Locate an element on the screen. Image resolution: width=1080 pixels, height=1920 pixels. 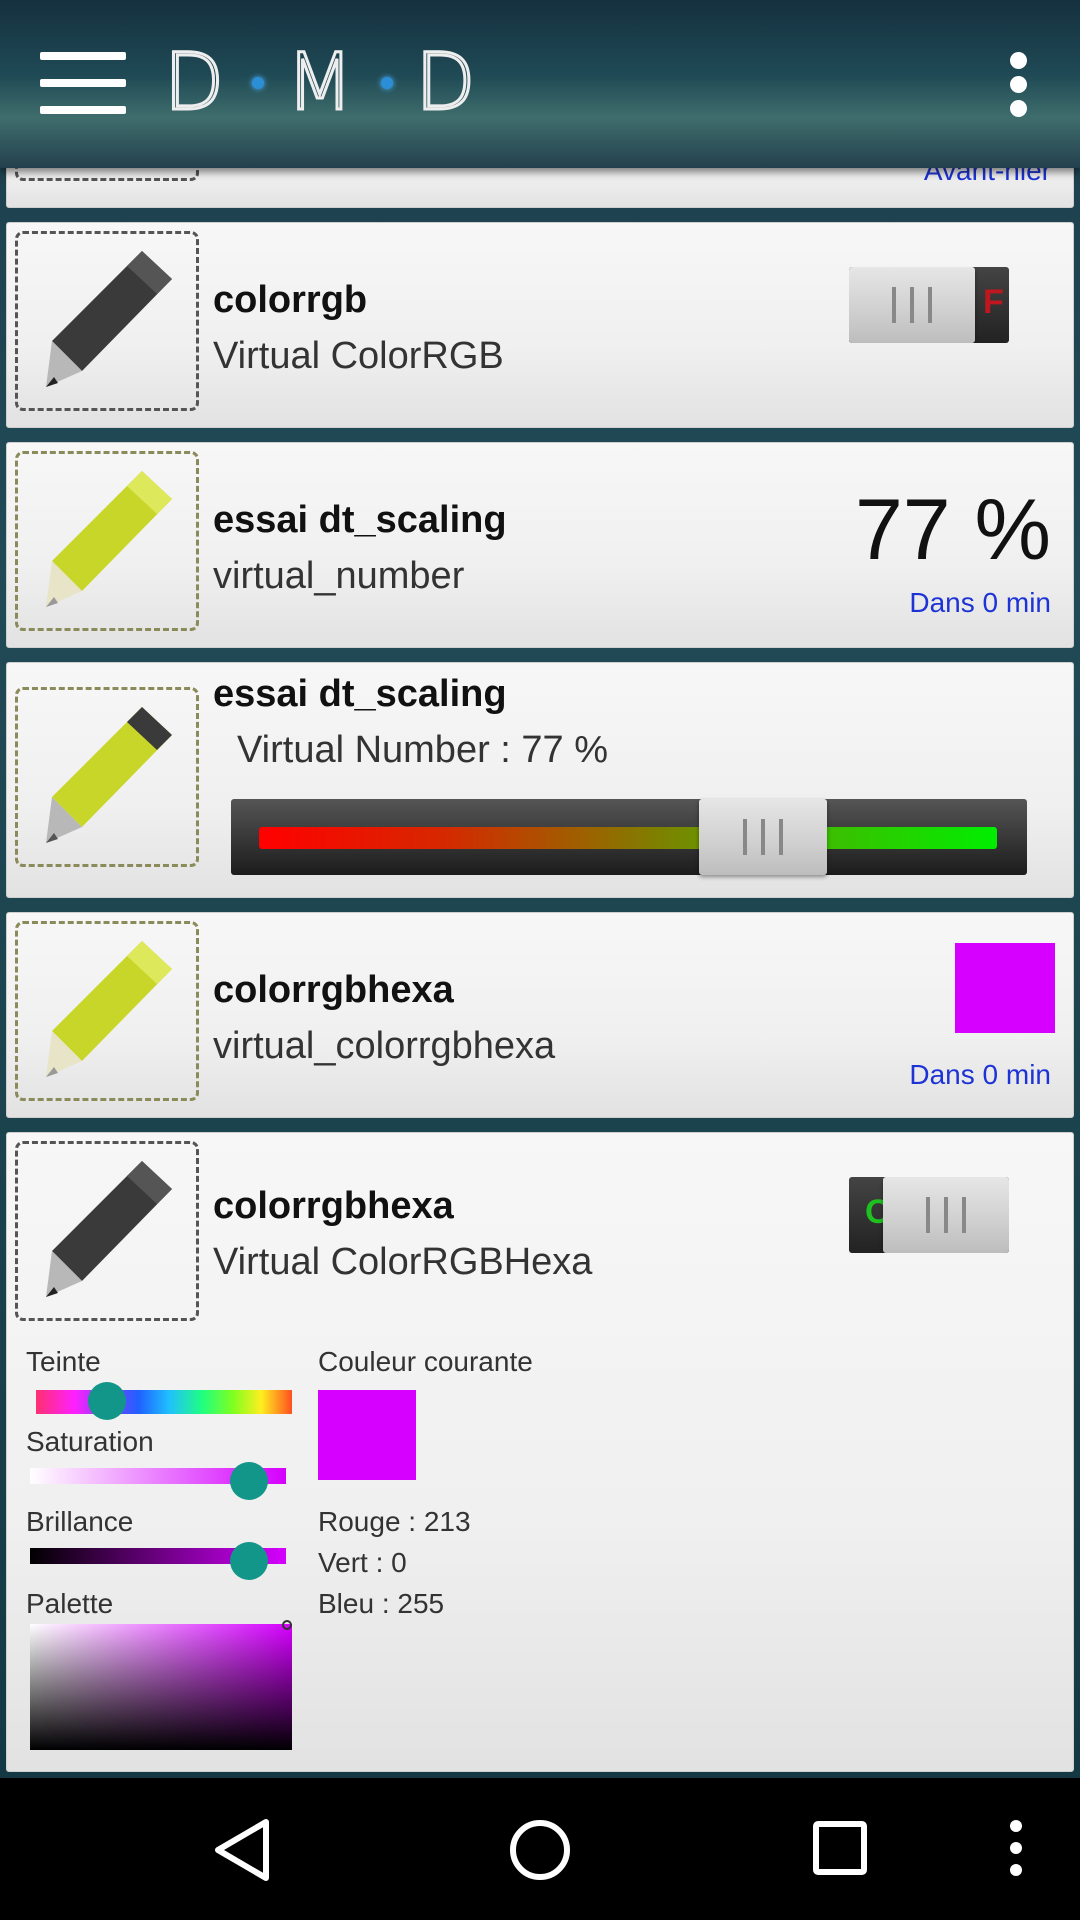
app-bar: D M D is located at coordinates (540, 84).